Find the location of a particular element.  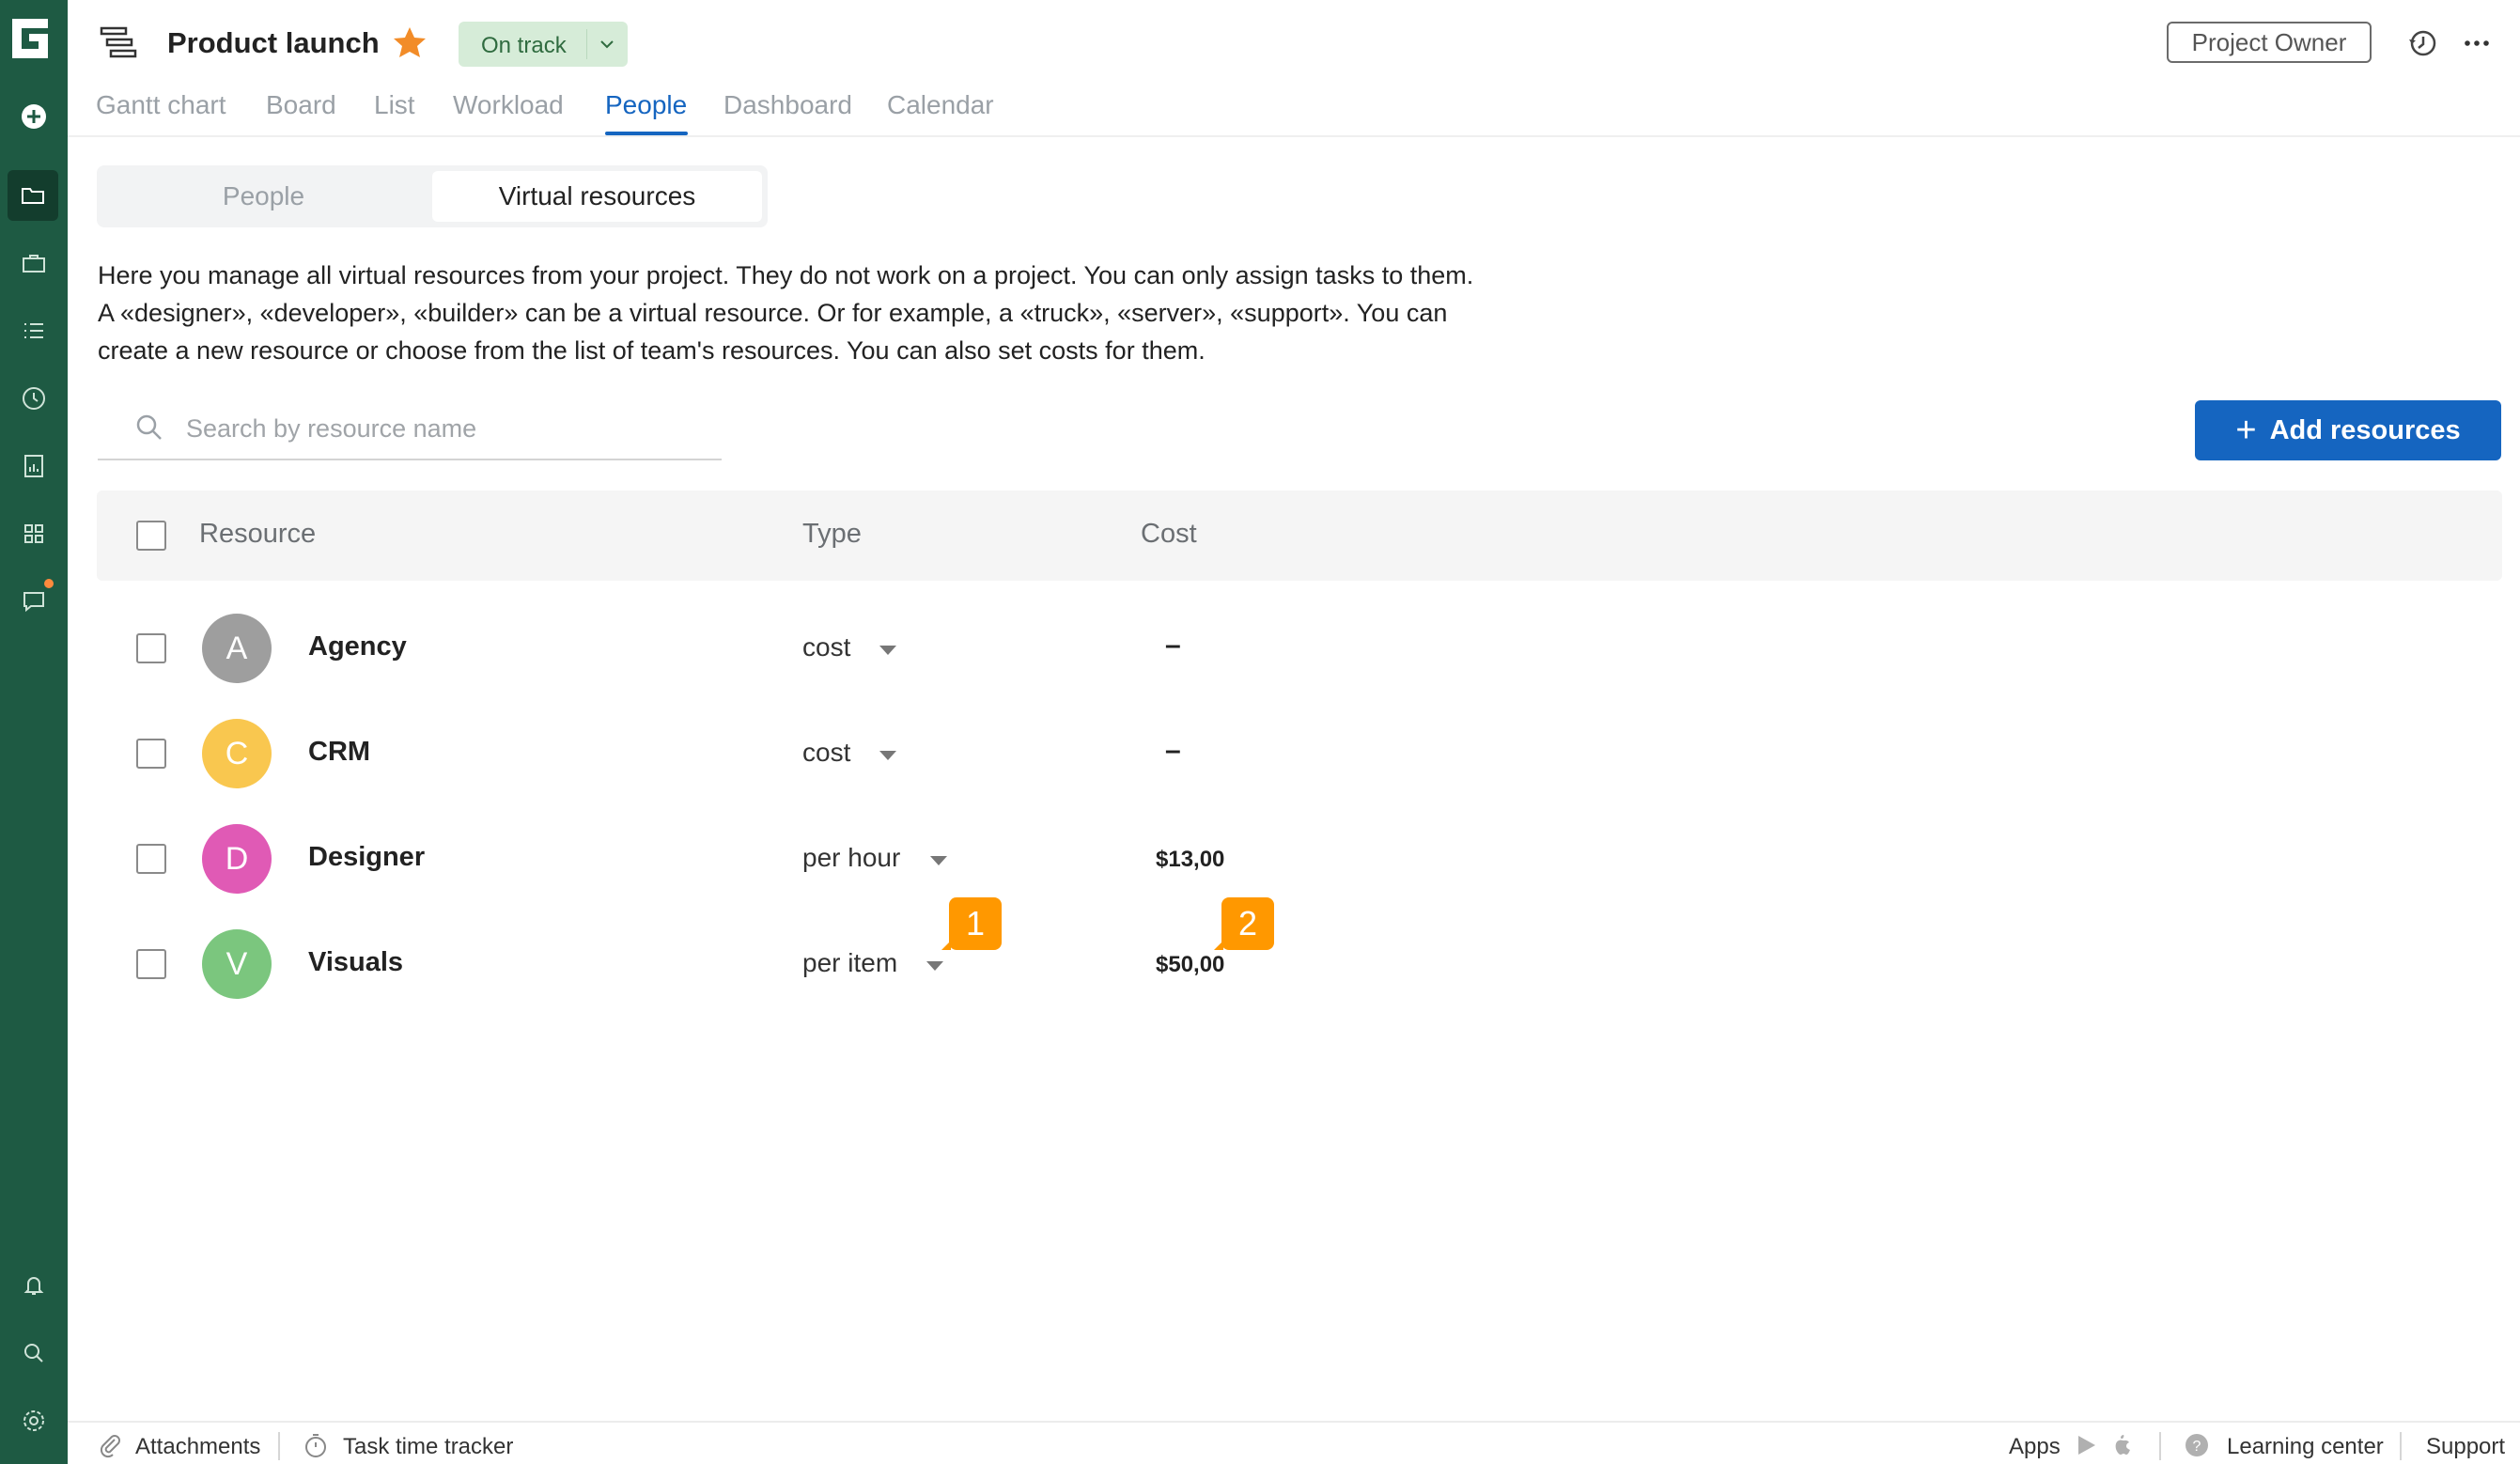

resource-name: Designer is located at coordinates (366, 857).